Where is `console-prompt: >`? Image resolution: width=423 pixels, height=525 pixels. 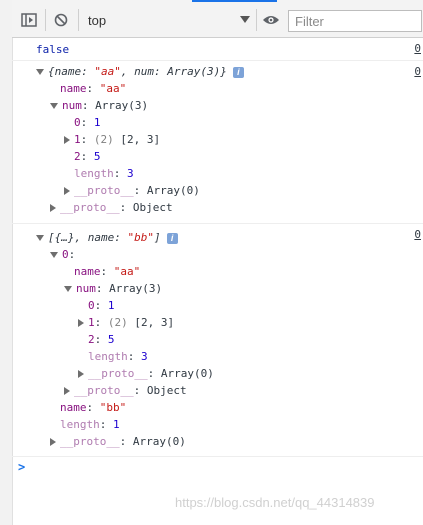
console-prompt: > is located at coordinates (21, 467).